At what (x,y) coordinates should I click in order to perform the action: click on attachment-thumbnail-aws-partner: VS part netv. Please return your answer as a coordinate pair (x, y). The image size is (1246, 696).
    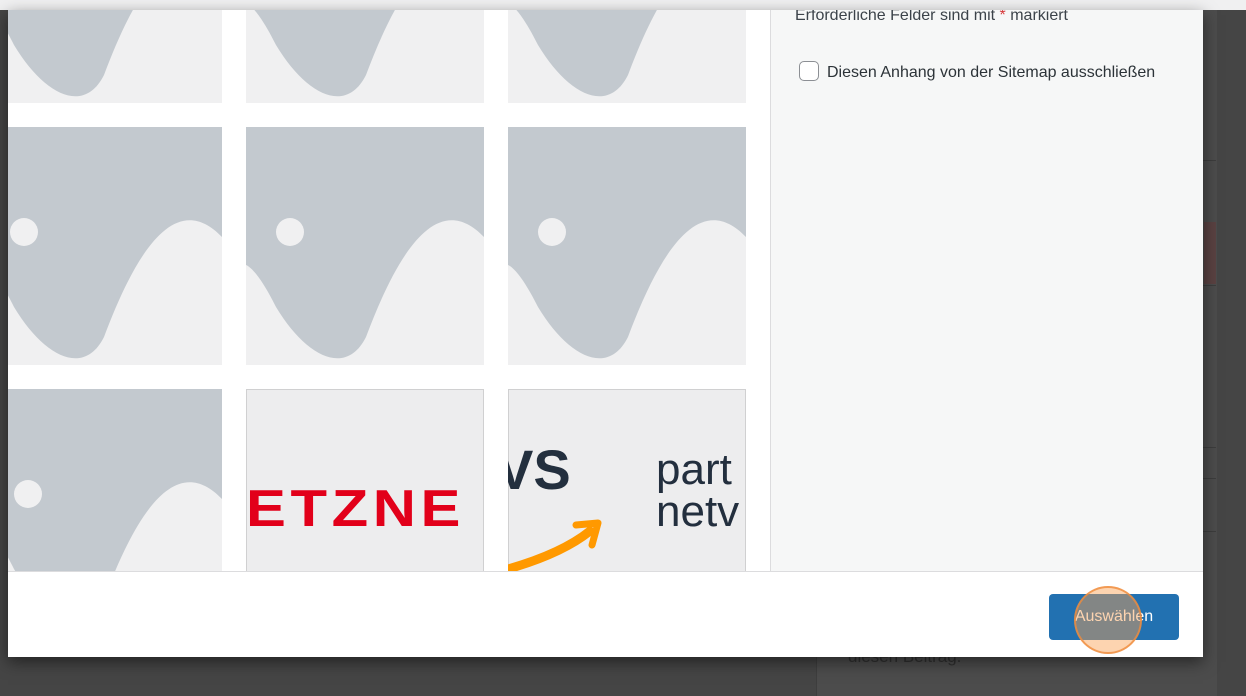
    Looking at the image, I should click on (627, 480).